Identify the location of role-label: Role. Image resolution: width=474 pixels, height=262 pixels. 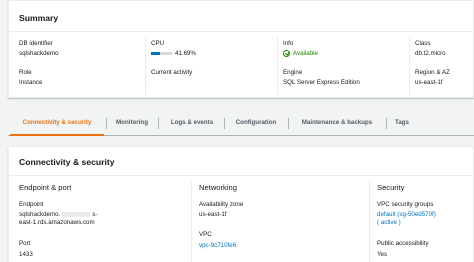
(25, 72).